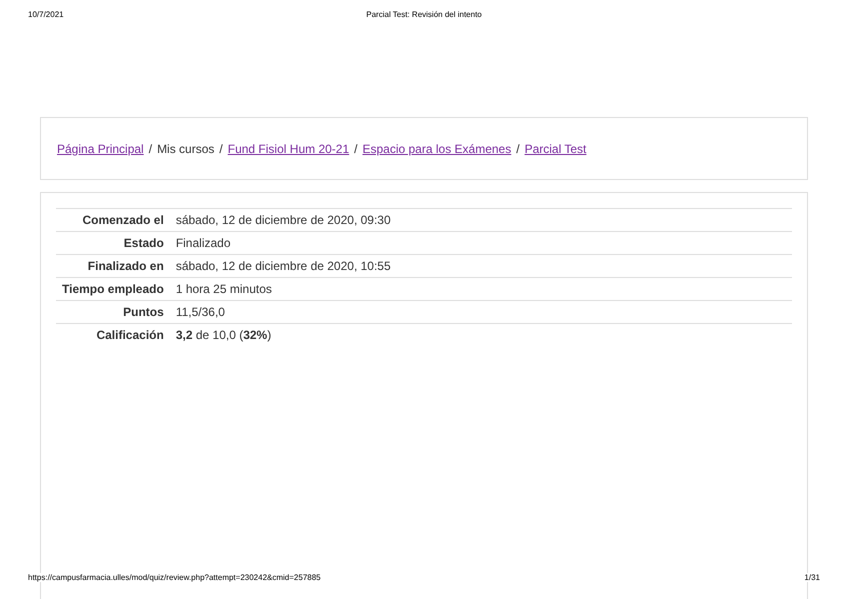 This screenshot has height=599, width=848. I want to click on summary-value: 11,5/36,0, so click(481, 312).